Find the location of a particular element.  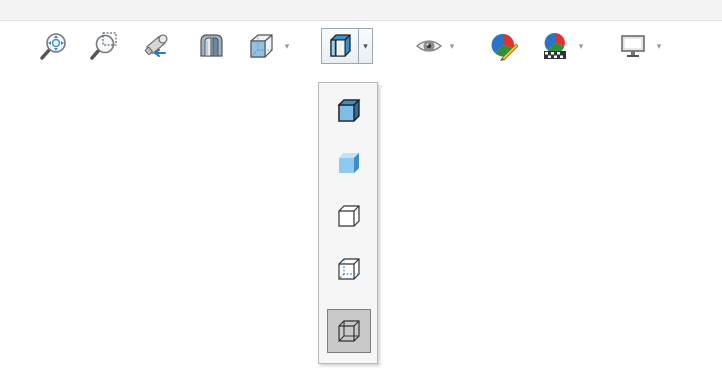

shaded-icon is located at coordinates (349, 163).